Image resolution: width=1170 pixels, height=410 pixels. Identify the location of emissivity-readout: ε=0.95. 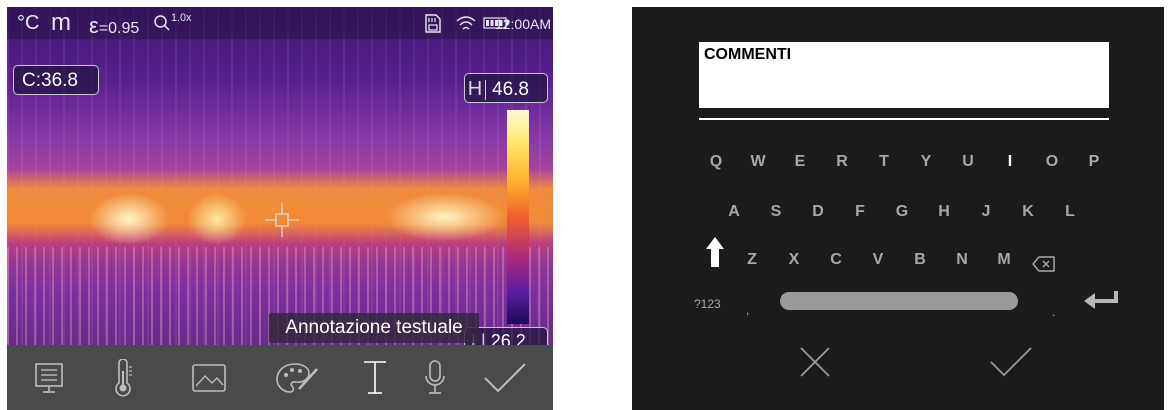
(114, 26).